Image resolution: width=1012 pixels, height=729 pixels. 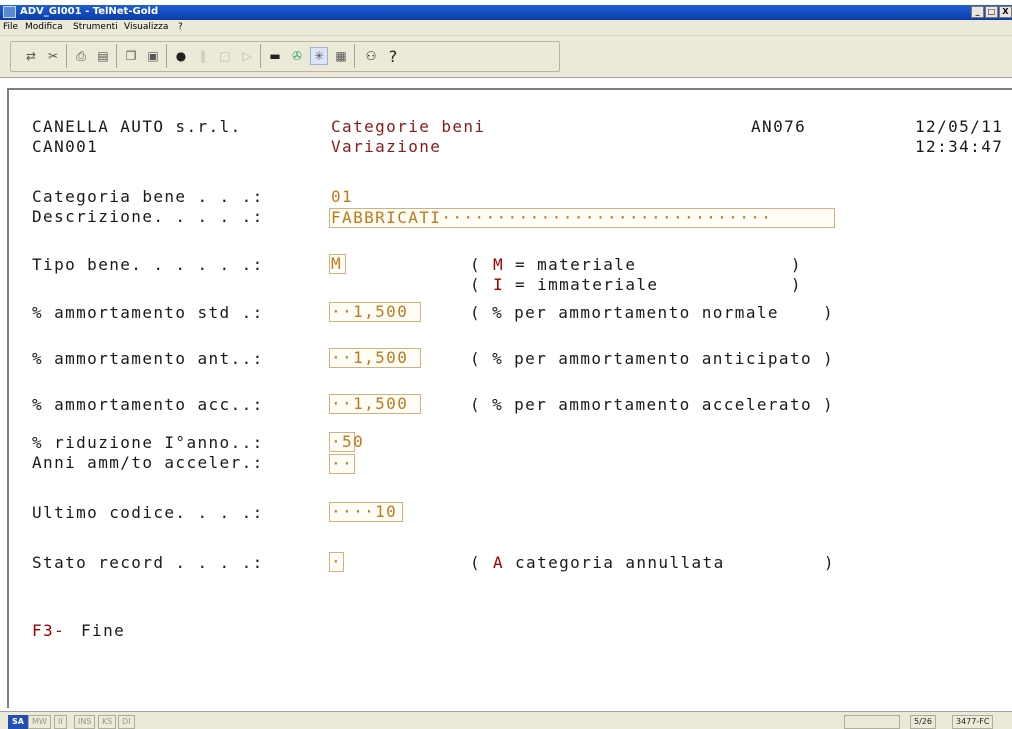 I want to click on stato-hint-text: categoria annullata ), so click(x=675, y=562).